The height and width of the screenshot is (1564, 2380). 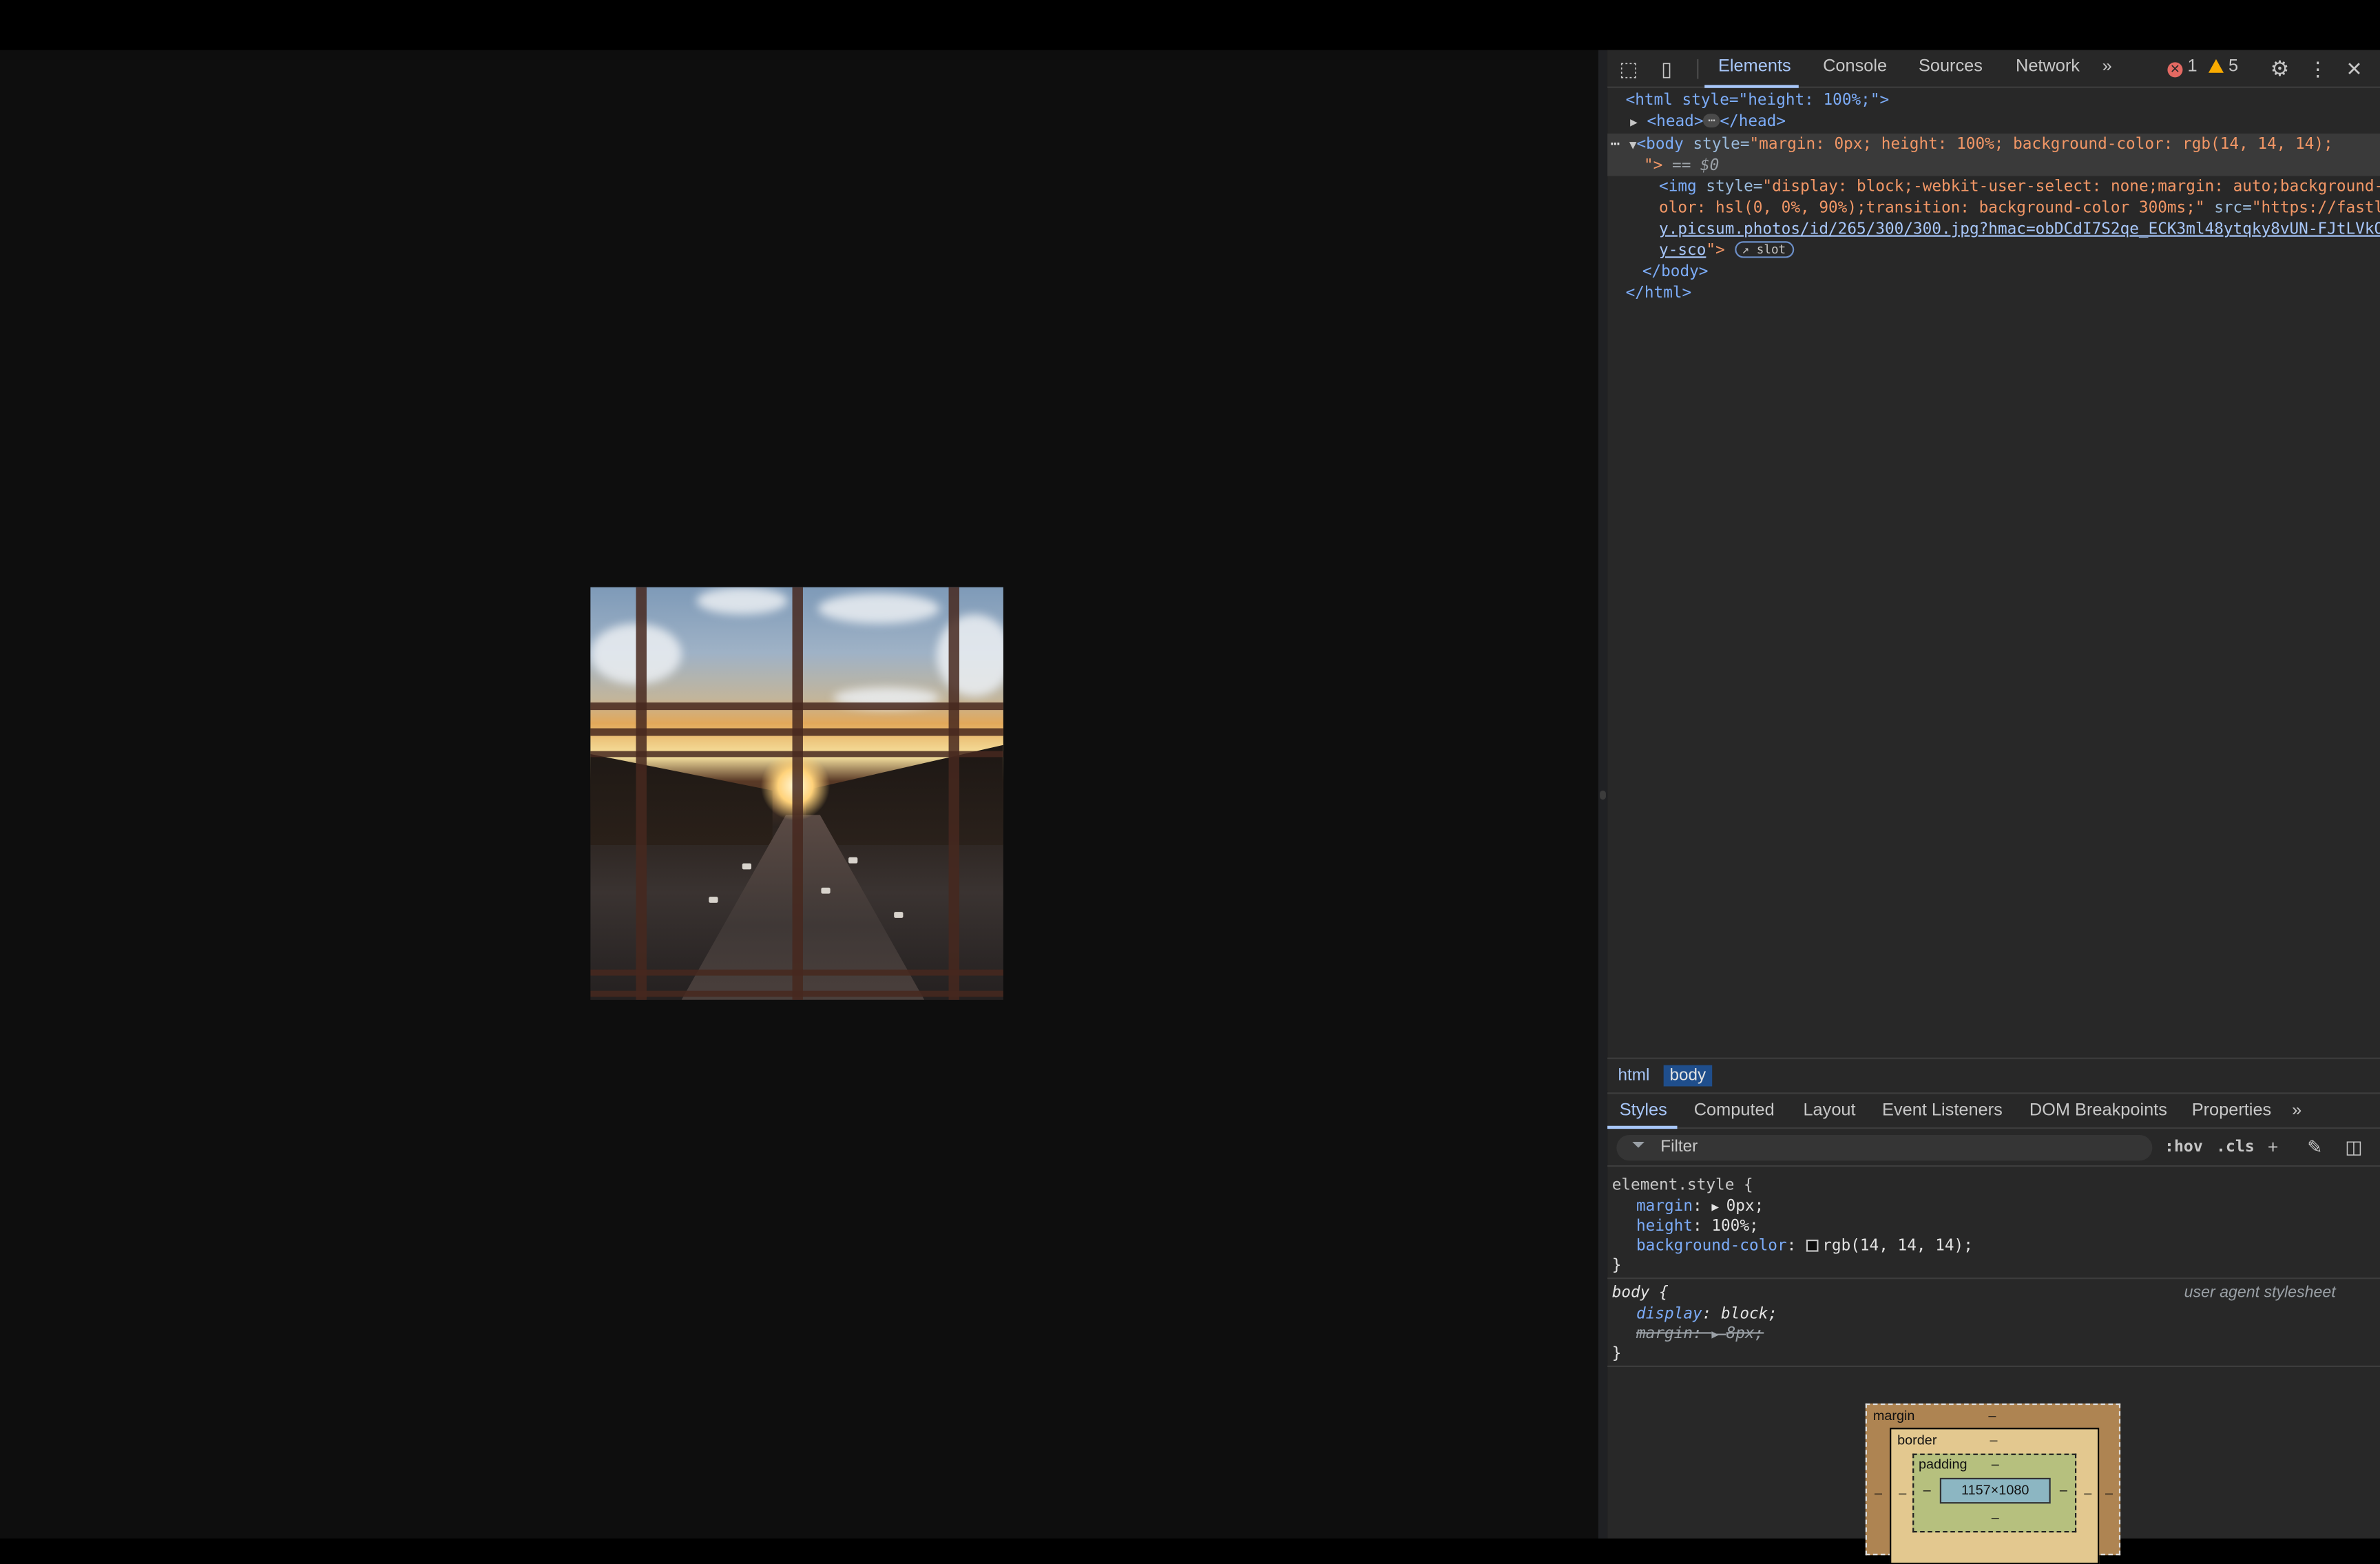 What do you see at coordinates (1653, 165) in the screenshot?
I see `body-close-quote: ">` at bounding box center [1653, 165].